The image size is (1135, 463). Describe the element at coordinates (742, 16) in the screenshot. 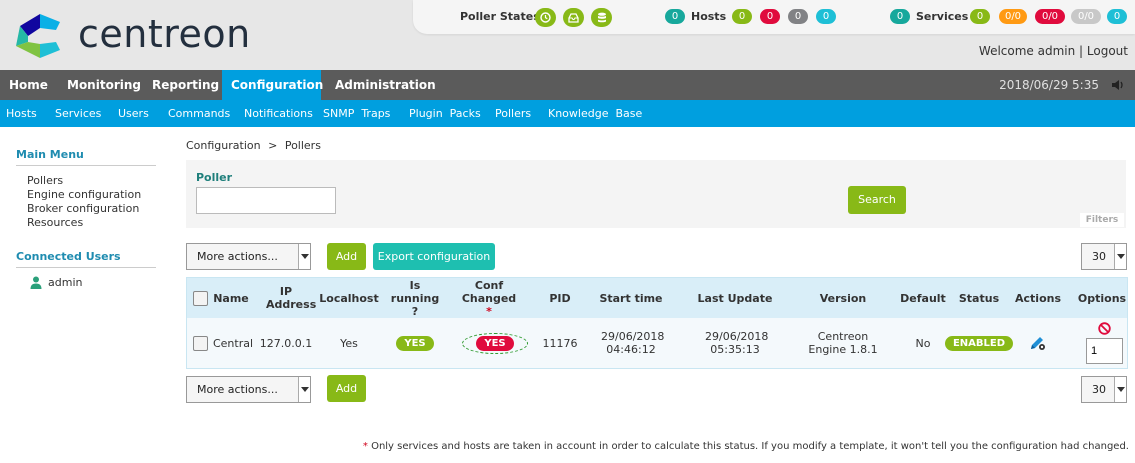

I see `hosts-up-badge: 0` at that location.